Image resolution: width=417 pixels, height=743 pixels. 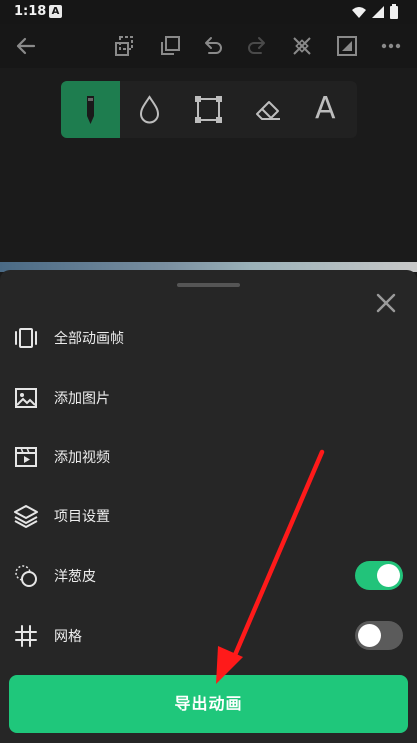 I want to click on back-arrow-icon, so click(x=26, y=46).